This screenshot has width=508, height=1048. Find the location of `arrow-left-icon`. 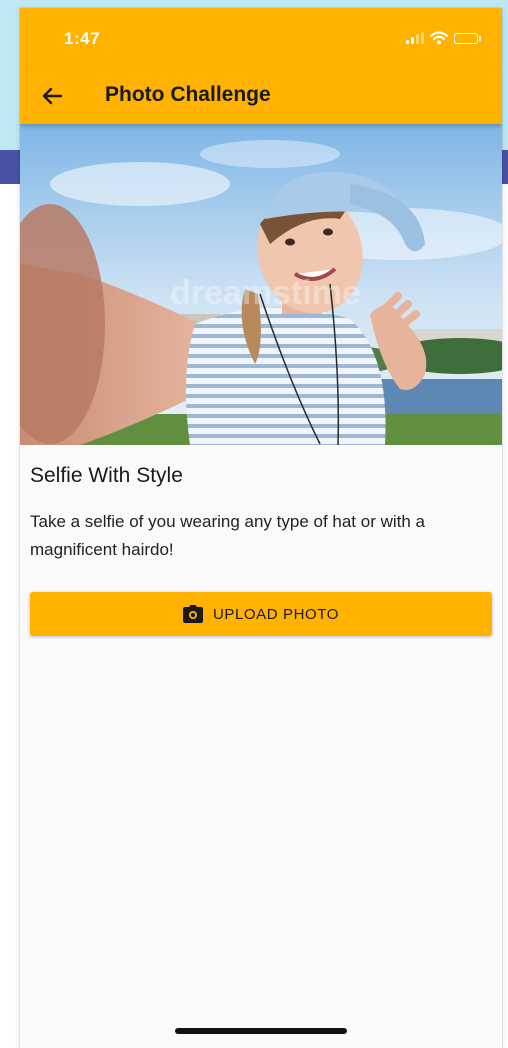

arrow-left-icon is located at coordinates (52, 96).